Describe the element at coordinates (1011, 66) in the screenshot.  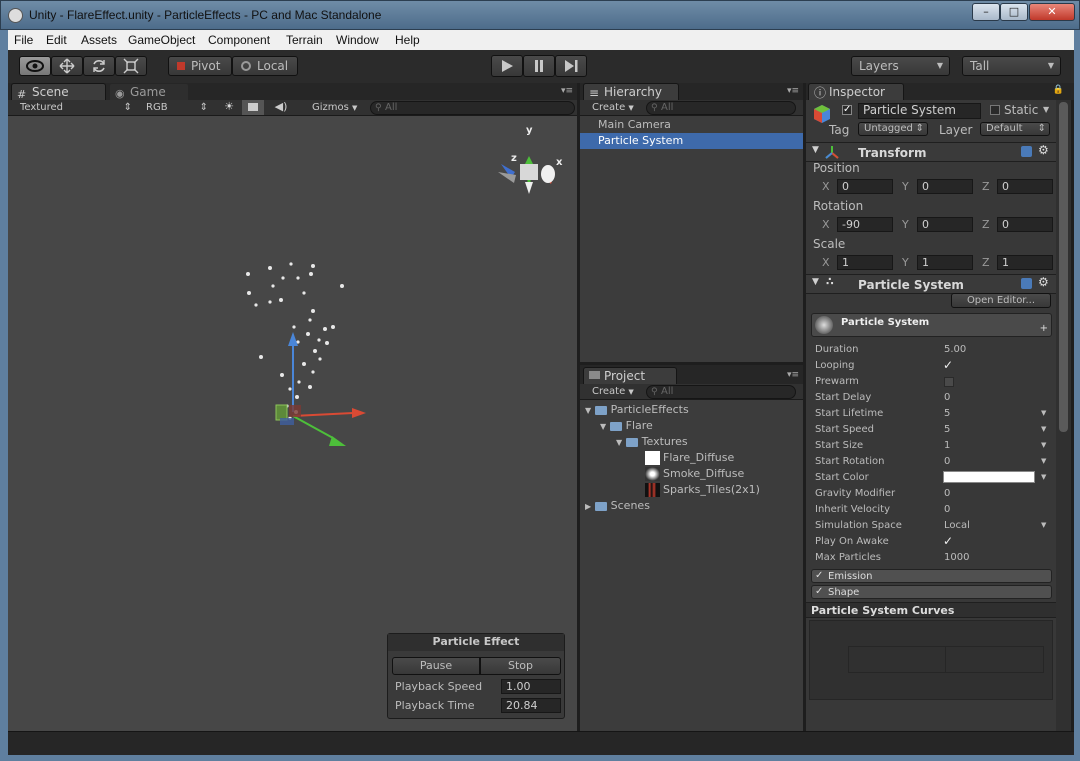
I see `layout-dropdown: Tall ▼` at that location.